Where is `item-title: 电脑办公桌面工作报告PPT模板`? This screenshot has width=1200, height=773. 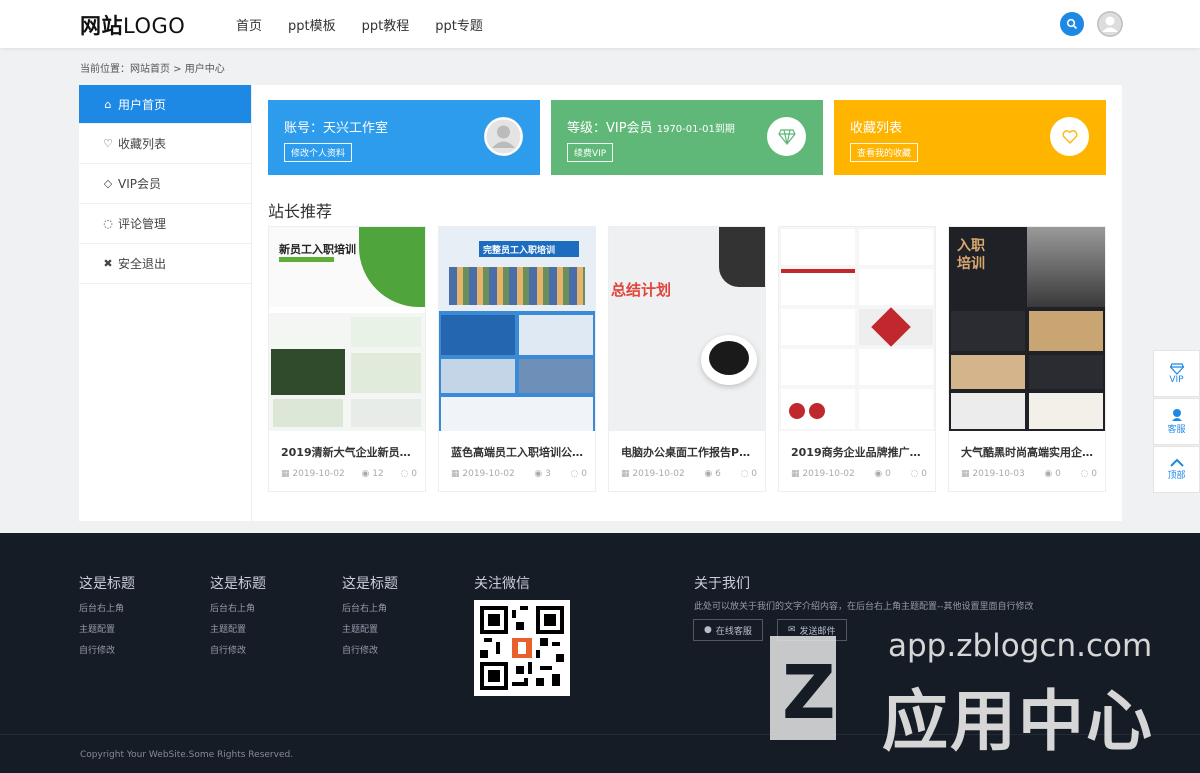
item-title: 电脑办公桌面工作报告PPT模板 is located at coordinates (689, 452).